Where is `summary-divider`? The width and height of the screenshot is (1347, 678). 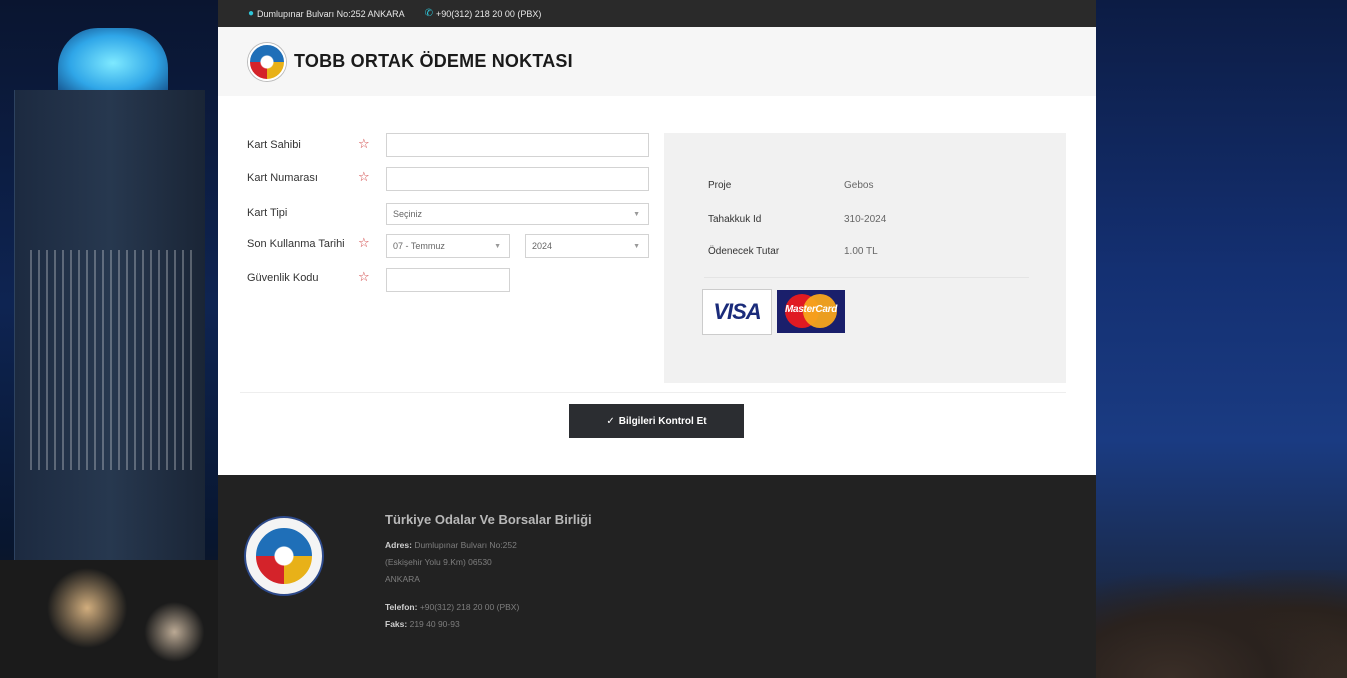 summary-divider is located at coordinates (866, 277).